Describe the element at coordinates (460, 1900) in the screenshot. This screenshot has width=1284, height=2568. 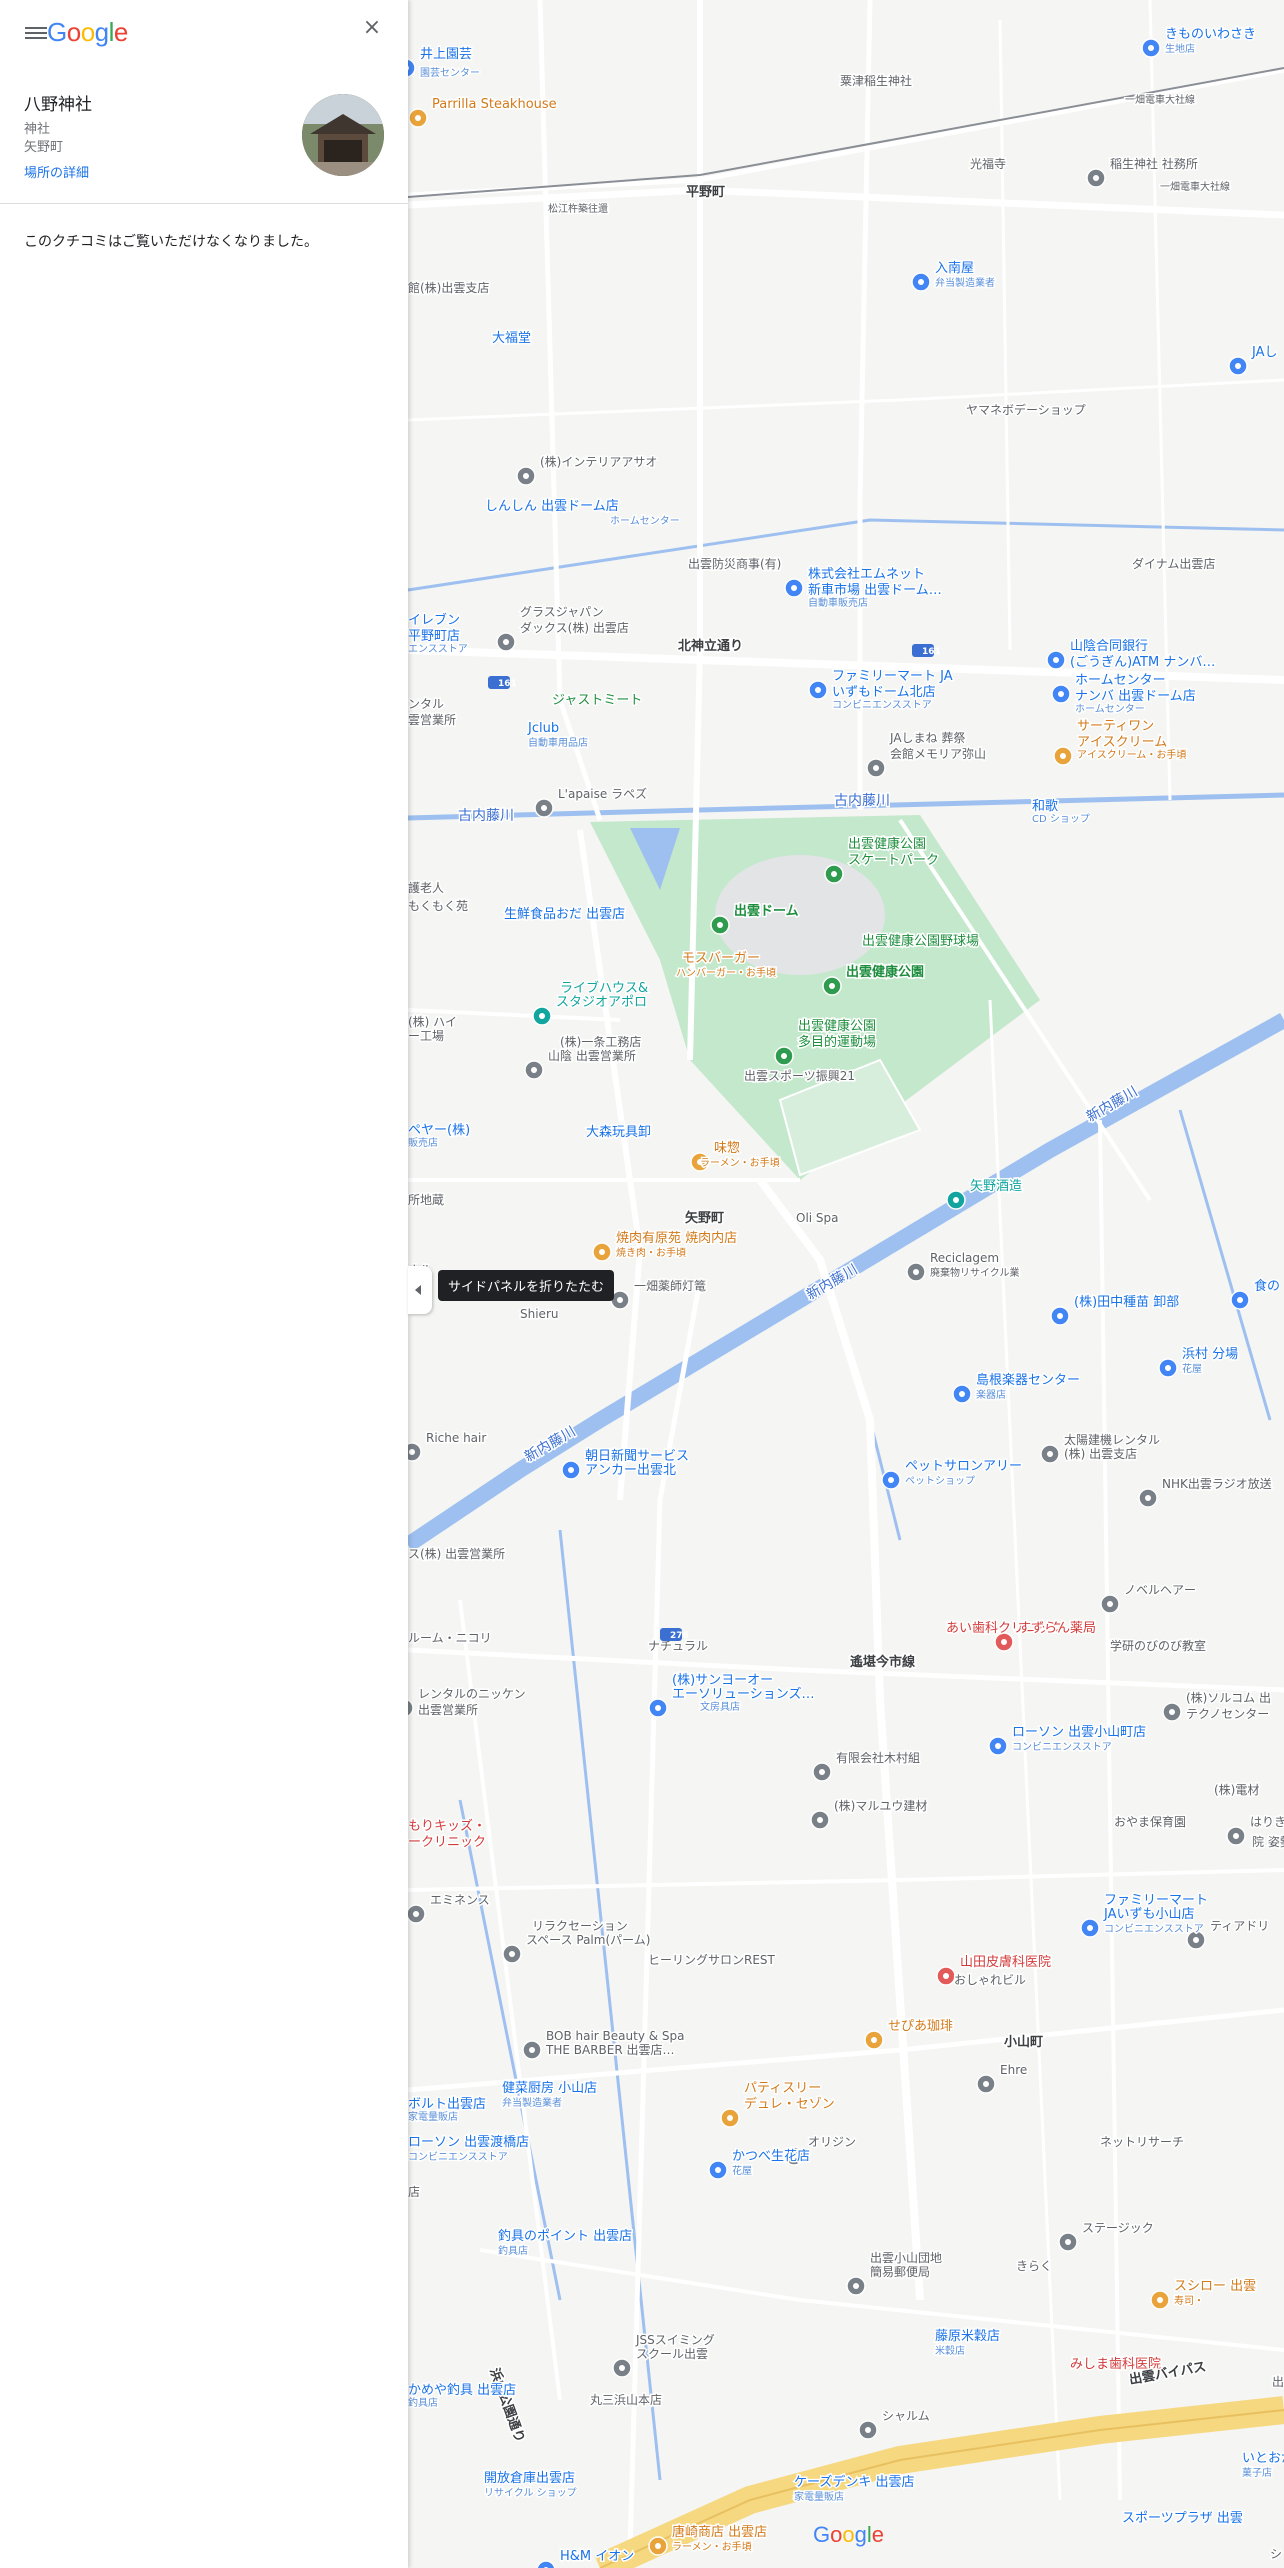
I see `map-label: エミネンス` at that location.